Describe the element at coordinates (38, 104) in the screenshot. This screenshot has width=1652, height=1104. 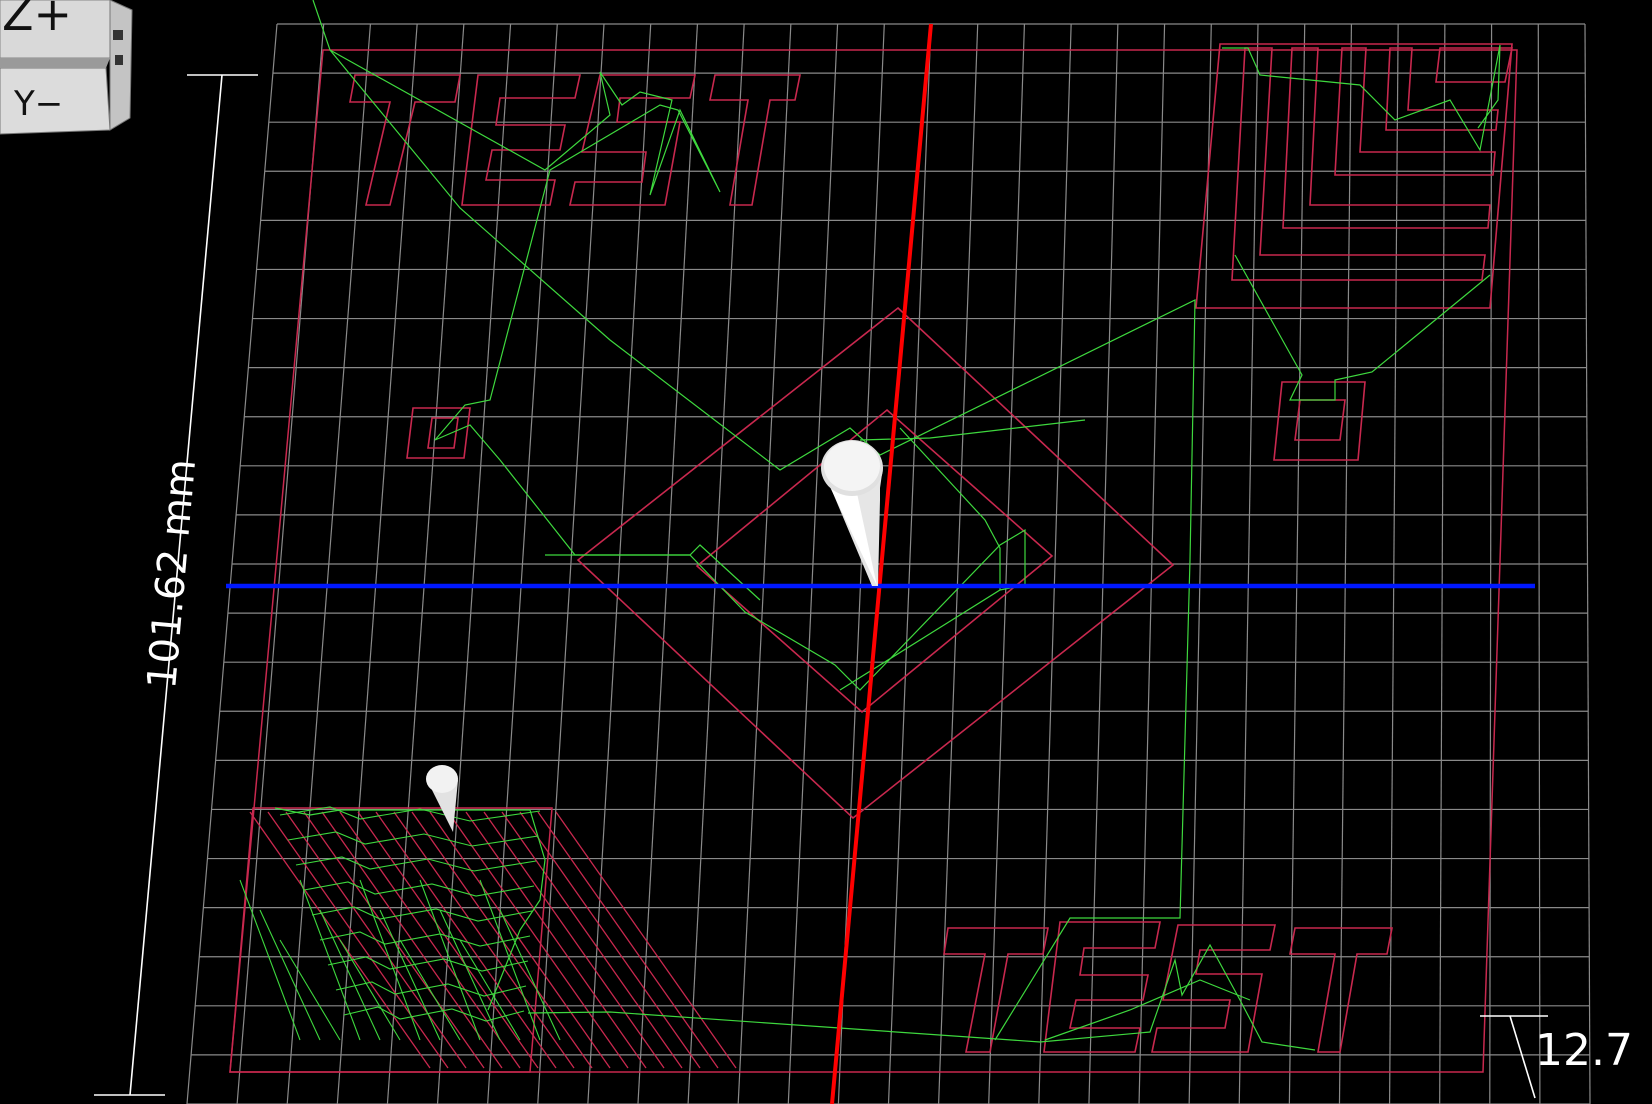
I see `view-cube-y-label: Y−` at that location.